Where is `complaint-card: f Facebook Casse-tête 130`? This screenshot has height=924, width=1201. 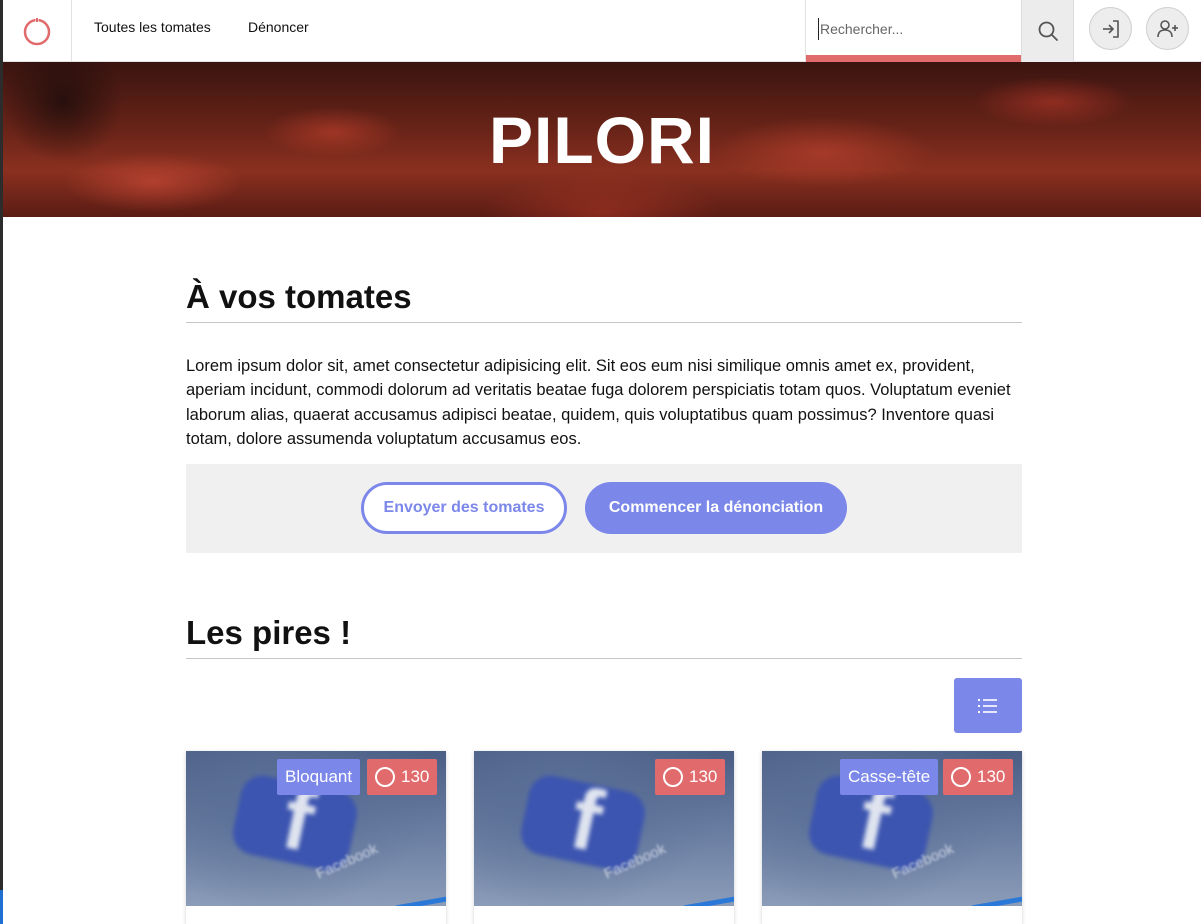 complaint-card: f Facebook Casse-tête 130 is located at coordinates (892, 837).